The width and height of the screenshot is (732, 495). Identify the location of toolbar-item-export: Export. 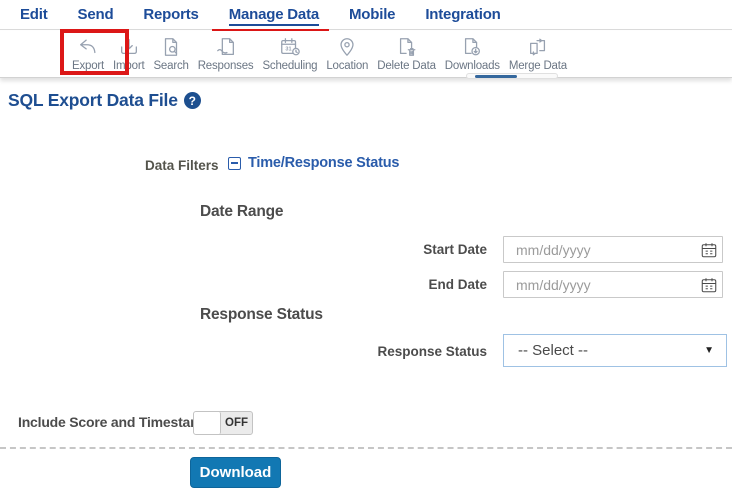
(88, 51).